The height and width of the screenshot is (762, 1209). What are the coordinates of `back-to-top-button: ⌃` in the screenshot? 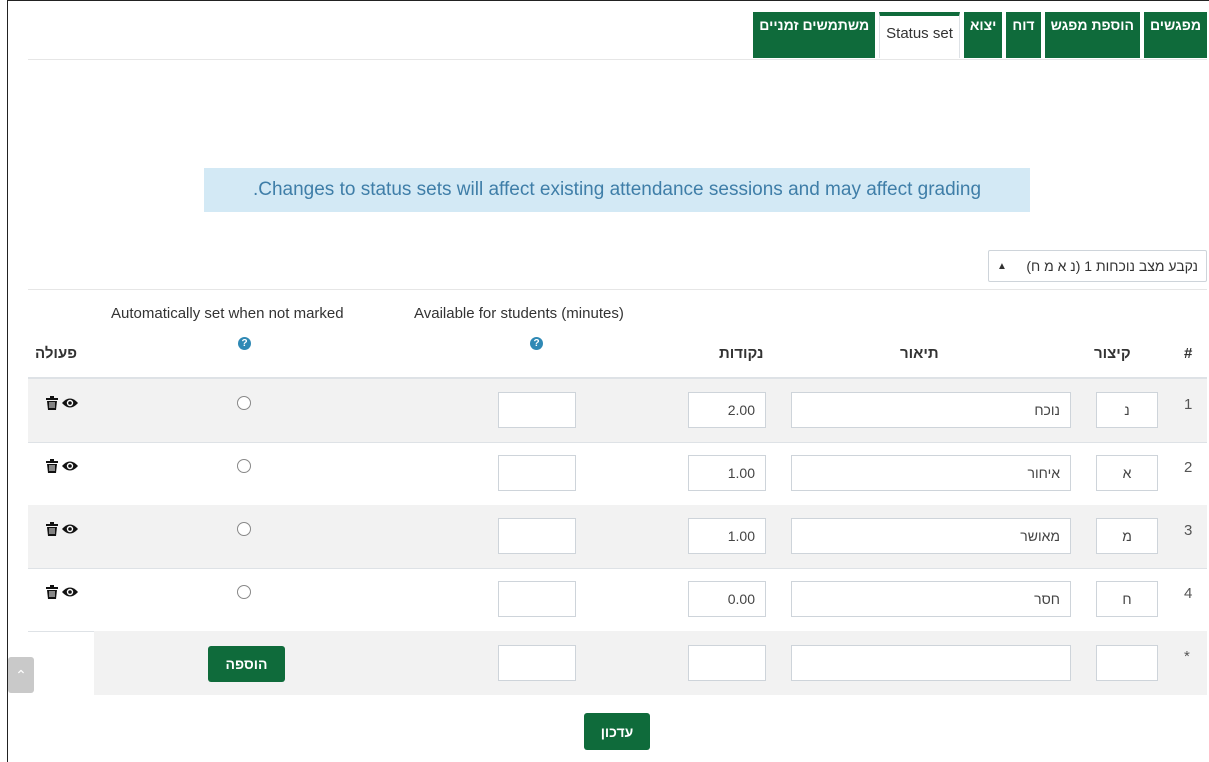 It's located at (21, 675).